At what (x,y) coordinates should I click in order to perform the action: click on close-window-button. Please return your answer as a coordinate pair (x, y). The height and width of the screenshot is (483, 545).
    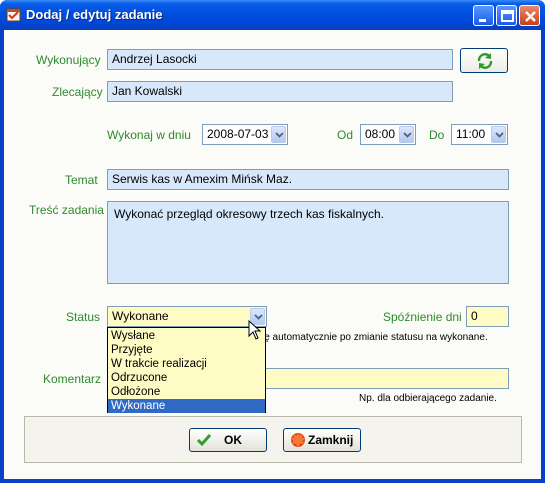
    Looking at the image, I should click on (529, 15).